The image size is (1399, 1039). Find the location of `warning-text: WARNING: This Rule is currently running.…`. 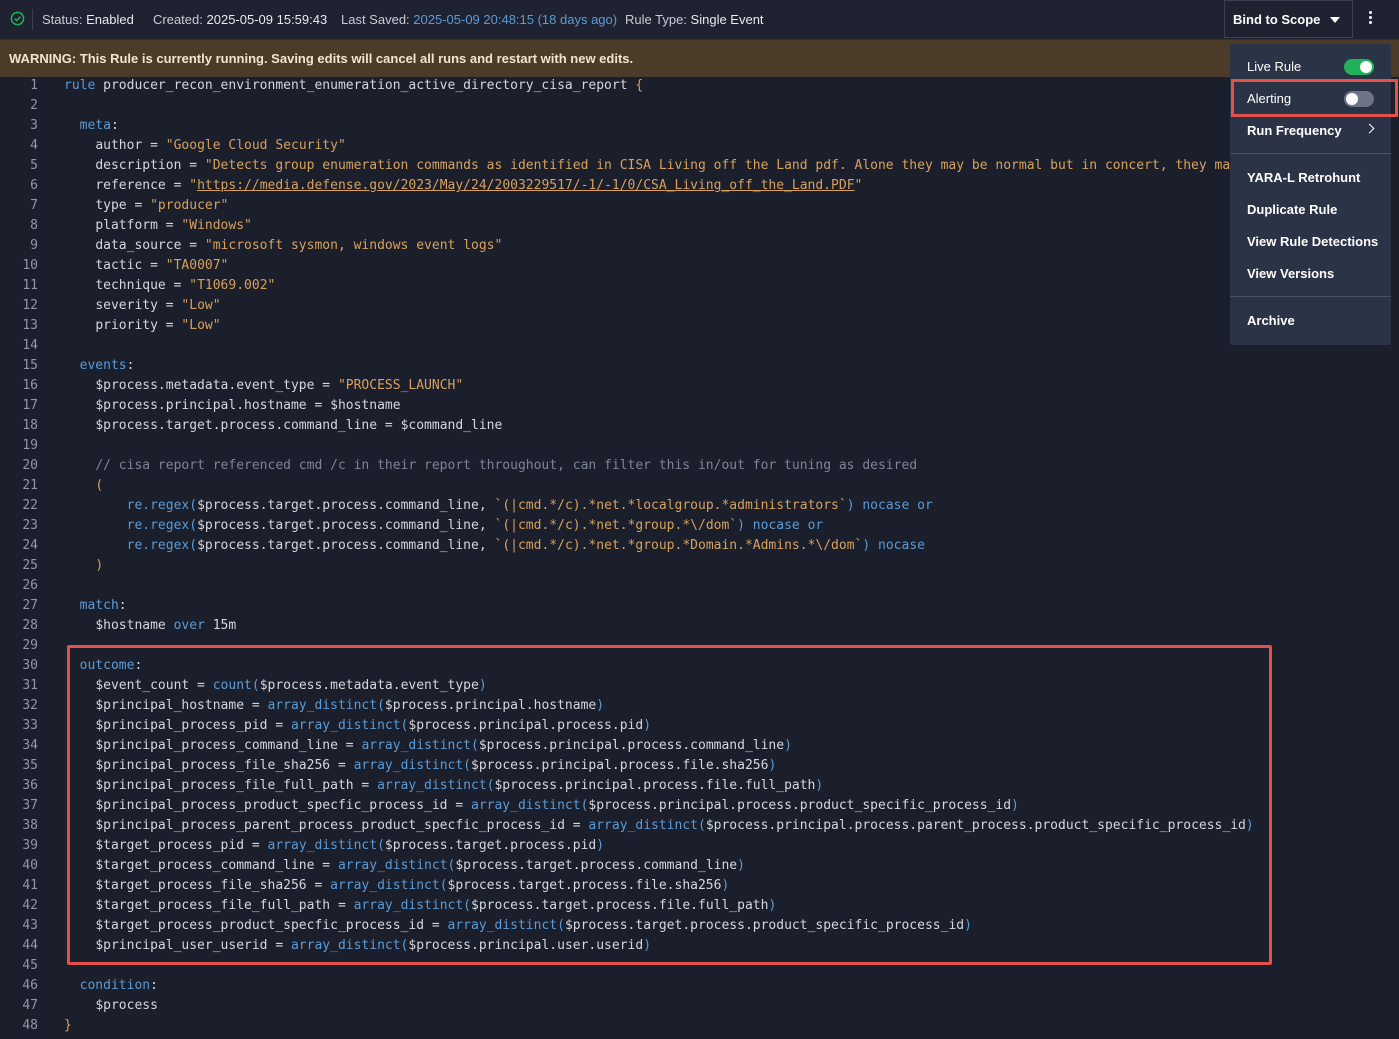

warning-text: WARNING: This Rule is currently running.… is located at coordinates (321, 58).